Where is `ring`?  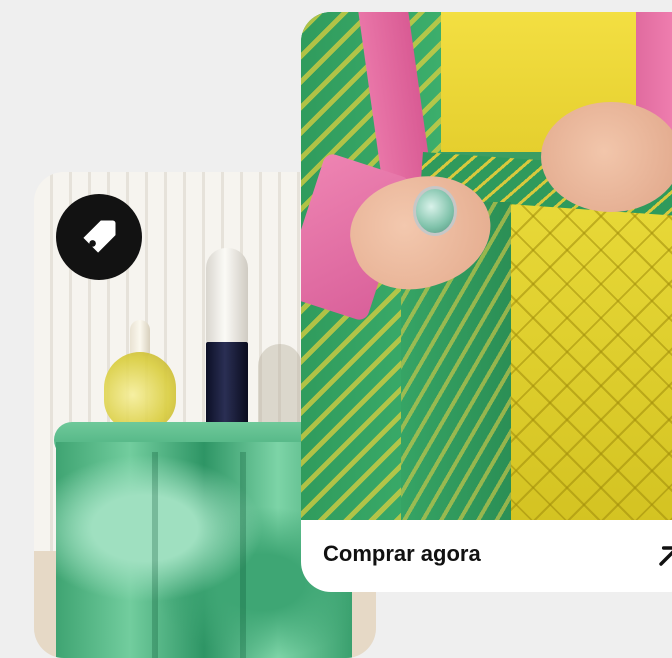 ring is located at coordinates (435, 211).